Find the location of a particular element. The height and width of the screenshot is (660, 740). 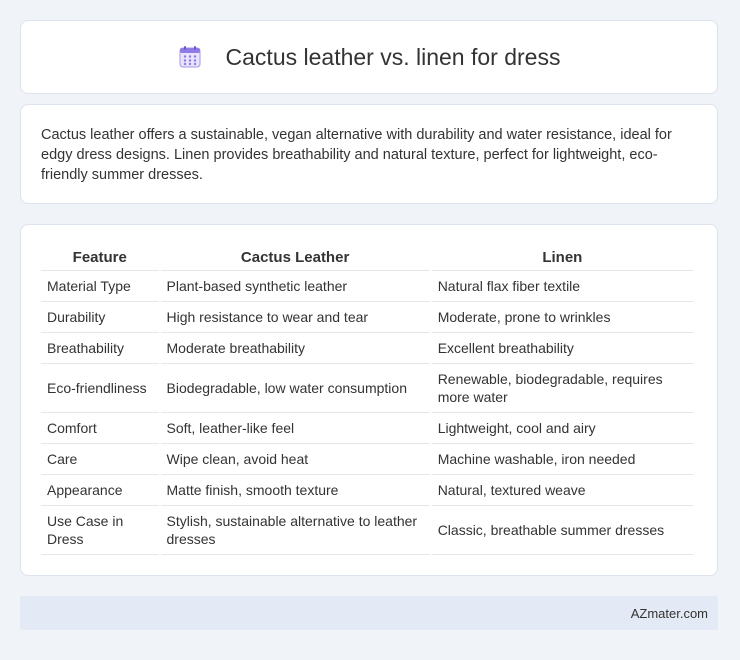

calendar-icon is located at coordinates (190, 57).